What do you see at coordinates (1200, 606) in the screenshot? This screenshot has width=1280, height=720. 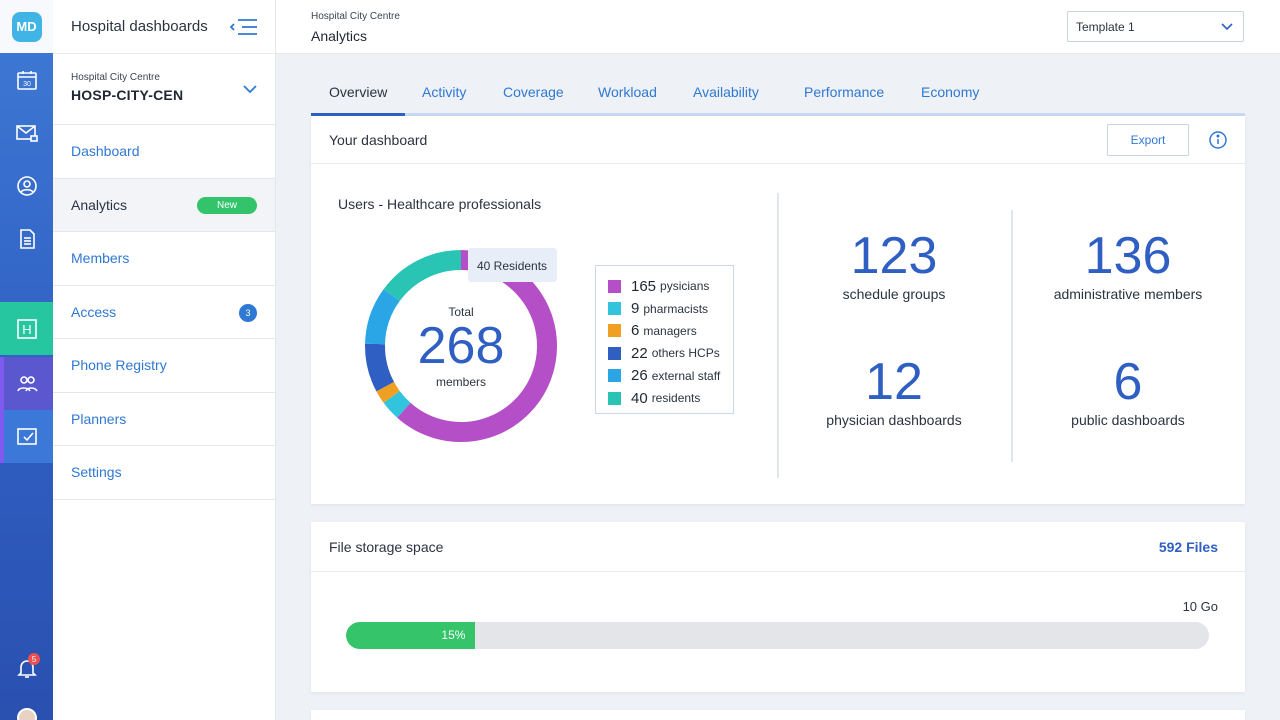 I see `storage-capacity: 10 Go` at bounding box center [1200, 606].